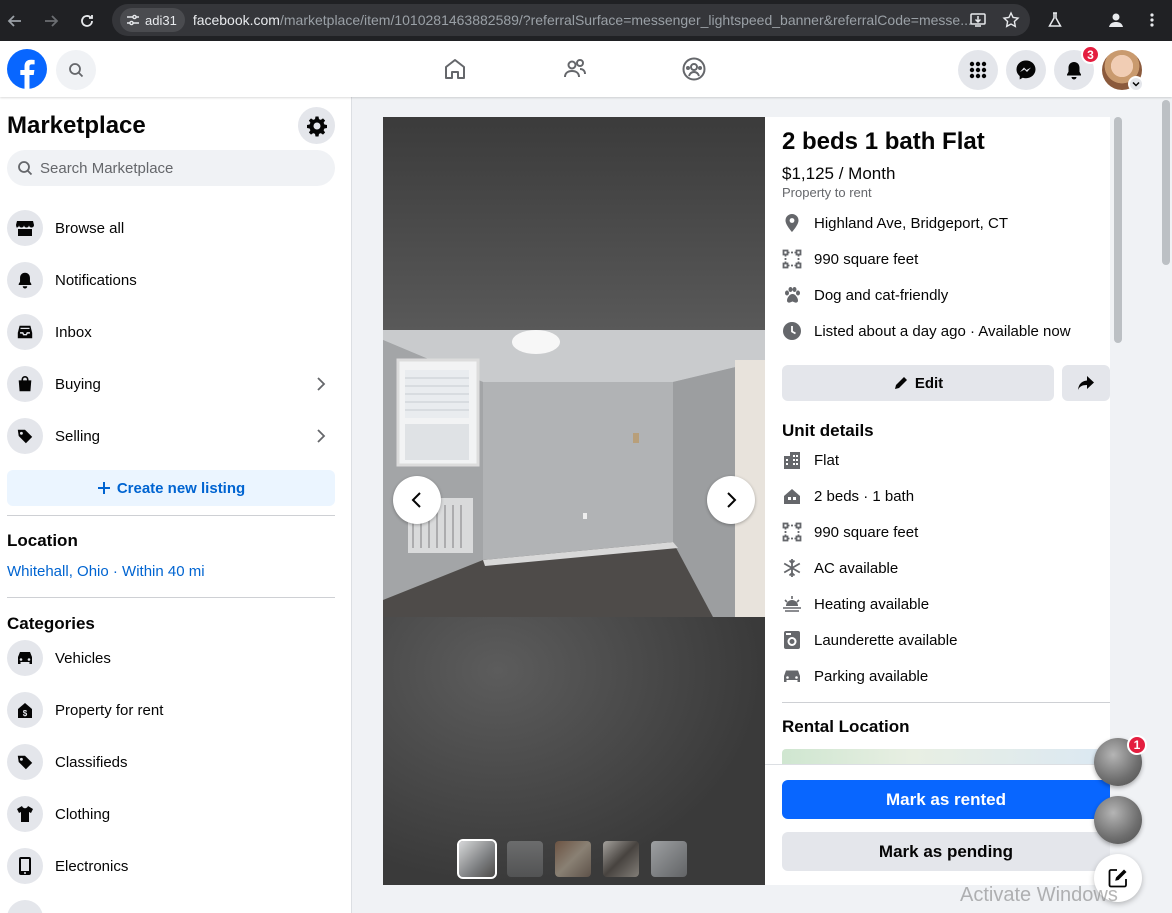 This screenshot has width=1172, height=913. I want to click on category-icon, so click(25, 906).